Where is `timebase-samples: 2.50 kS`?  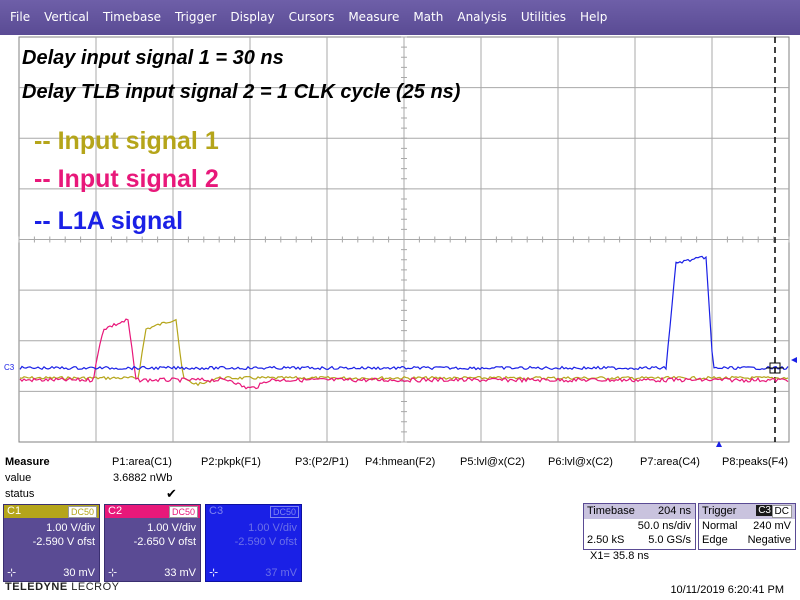 timebase-samples: 2.50 kS is located at coordinates (606, 540).